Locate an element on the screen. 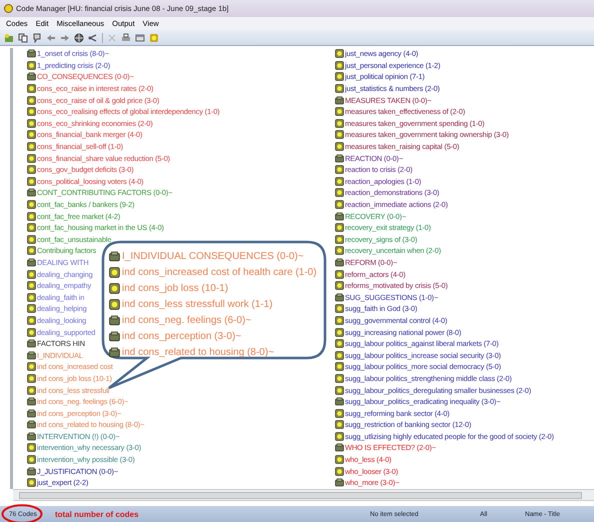  code-item: ind cons_increased cost of health care (1-0) is located at coordinates (213, 272).